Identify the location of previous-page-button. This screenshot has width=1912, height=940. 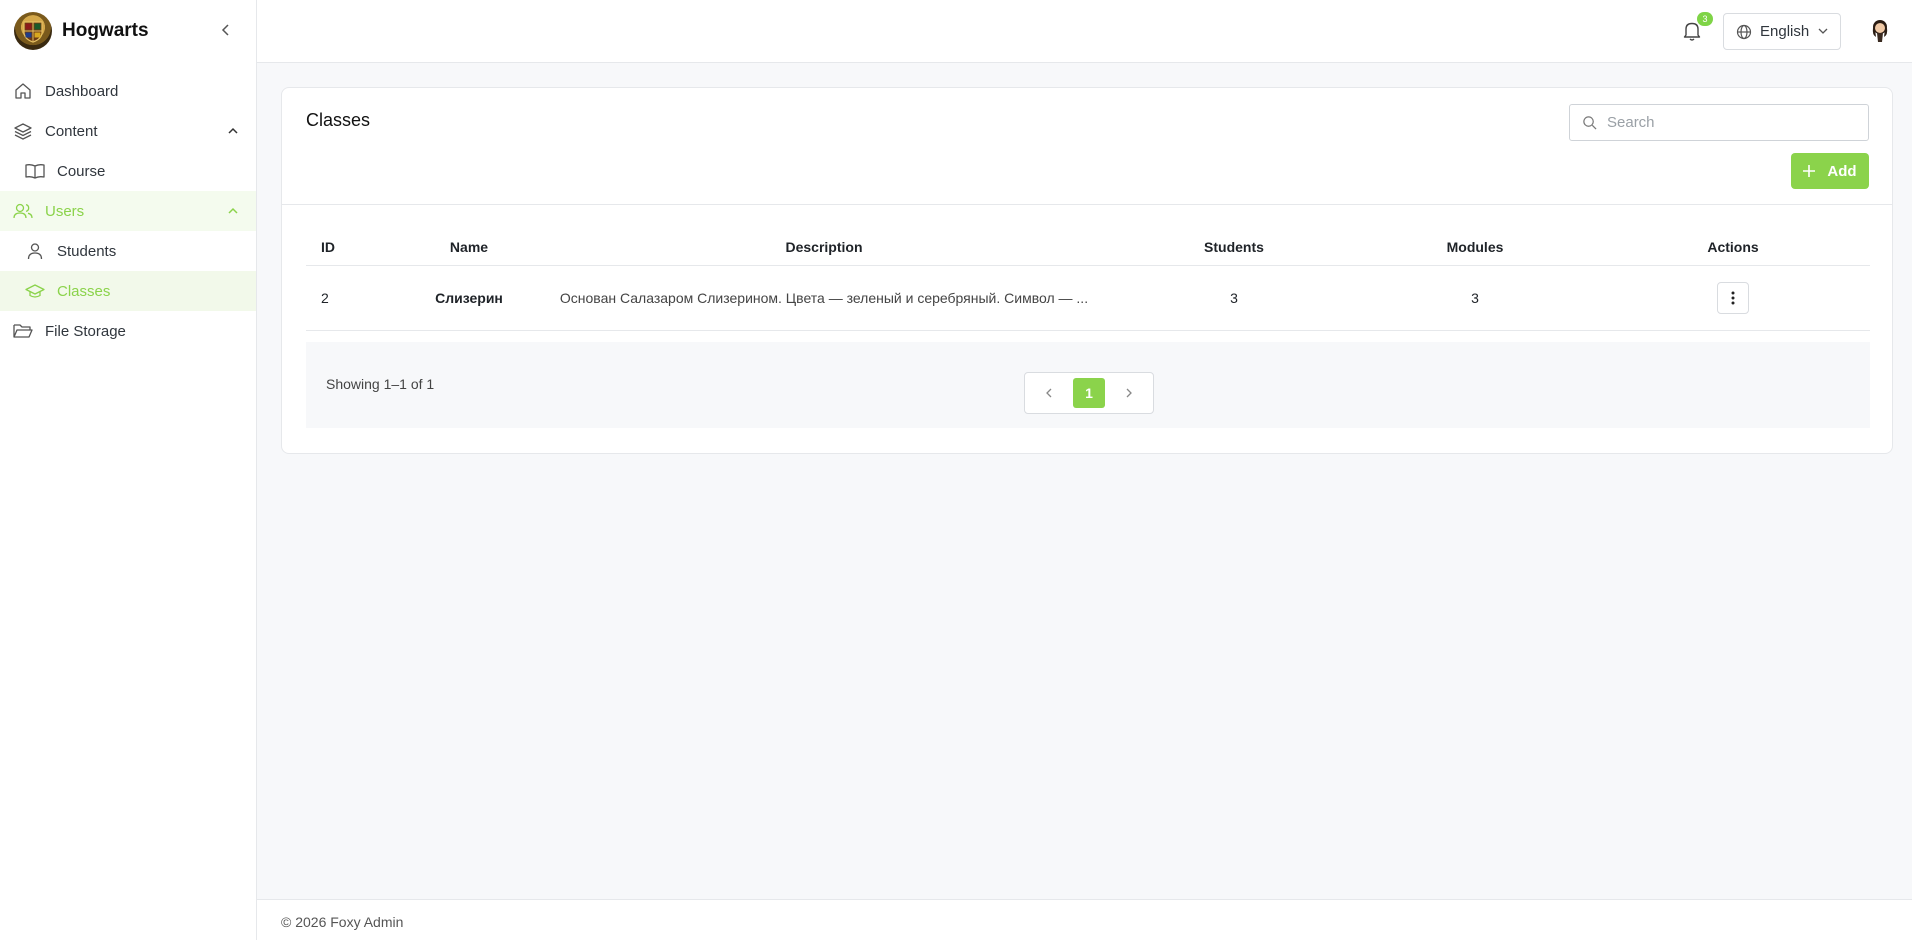
(1049, 393).